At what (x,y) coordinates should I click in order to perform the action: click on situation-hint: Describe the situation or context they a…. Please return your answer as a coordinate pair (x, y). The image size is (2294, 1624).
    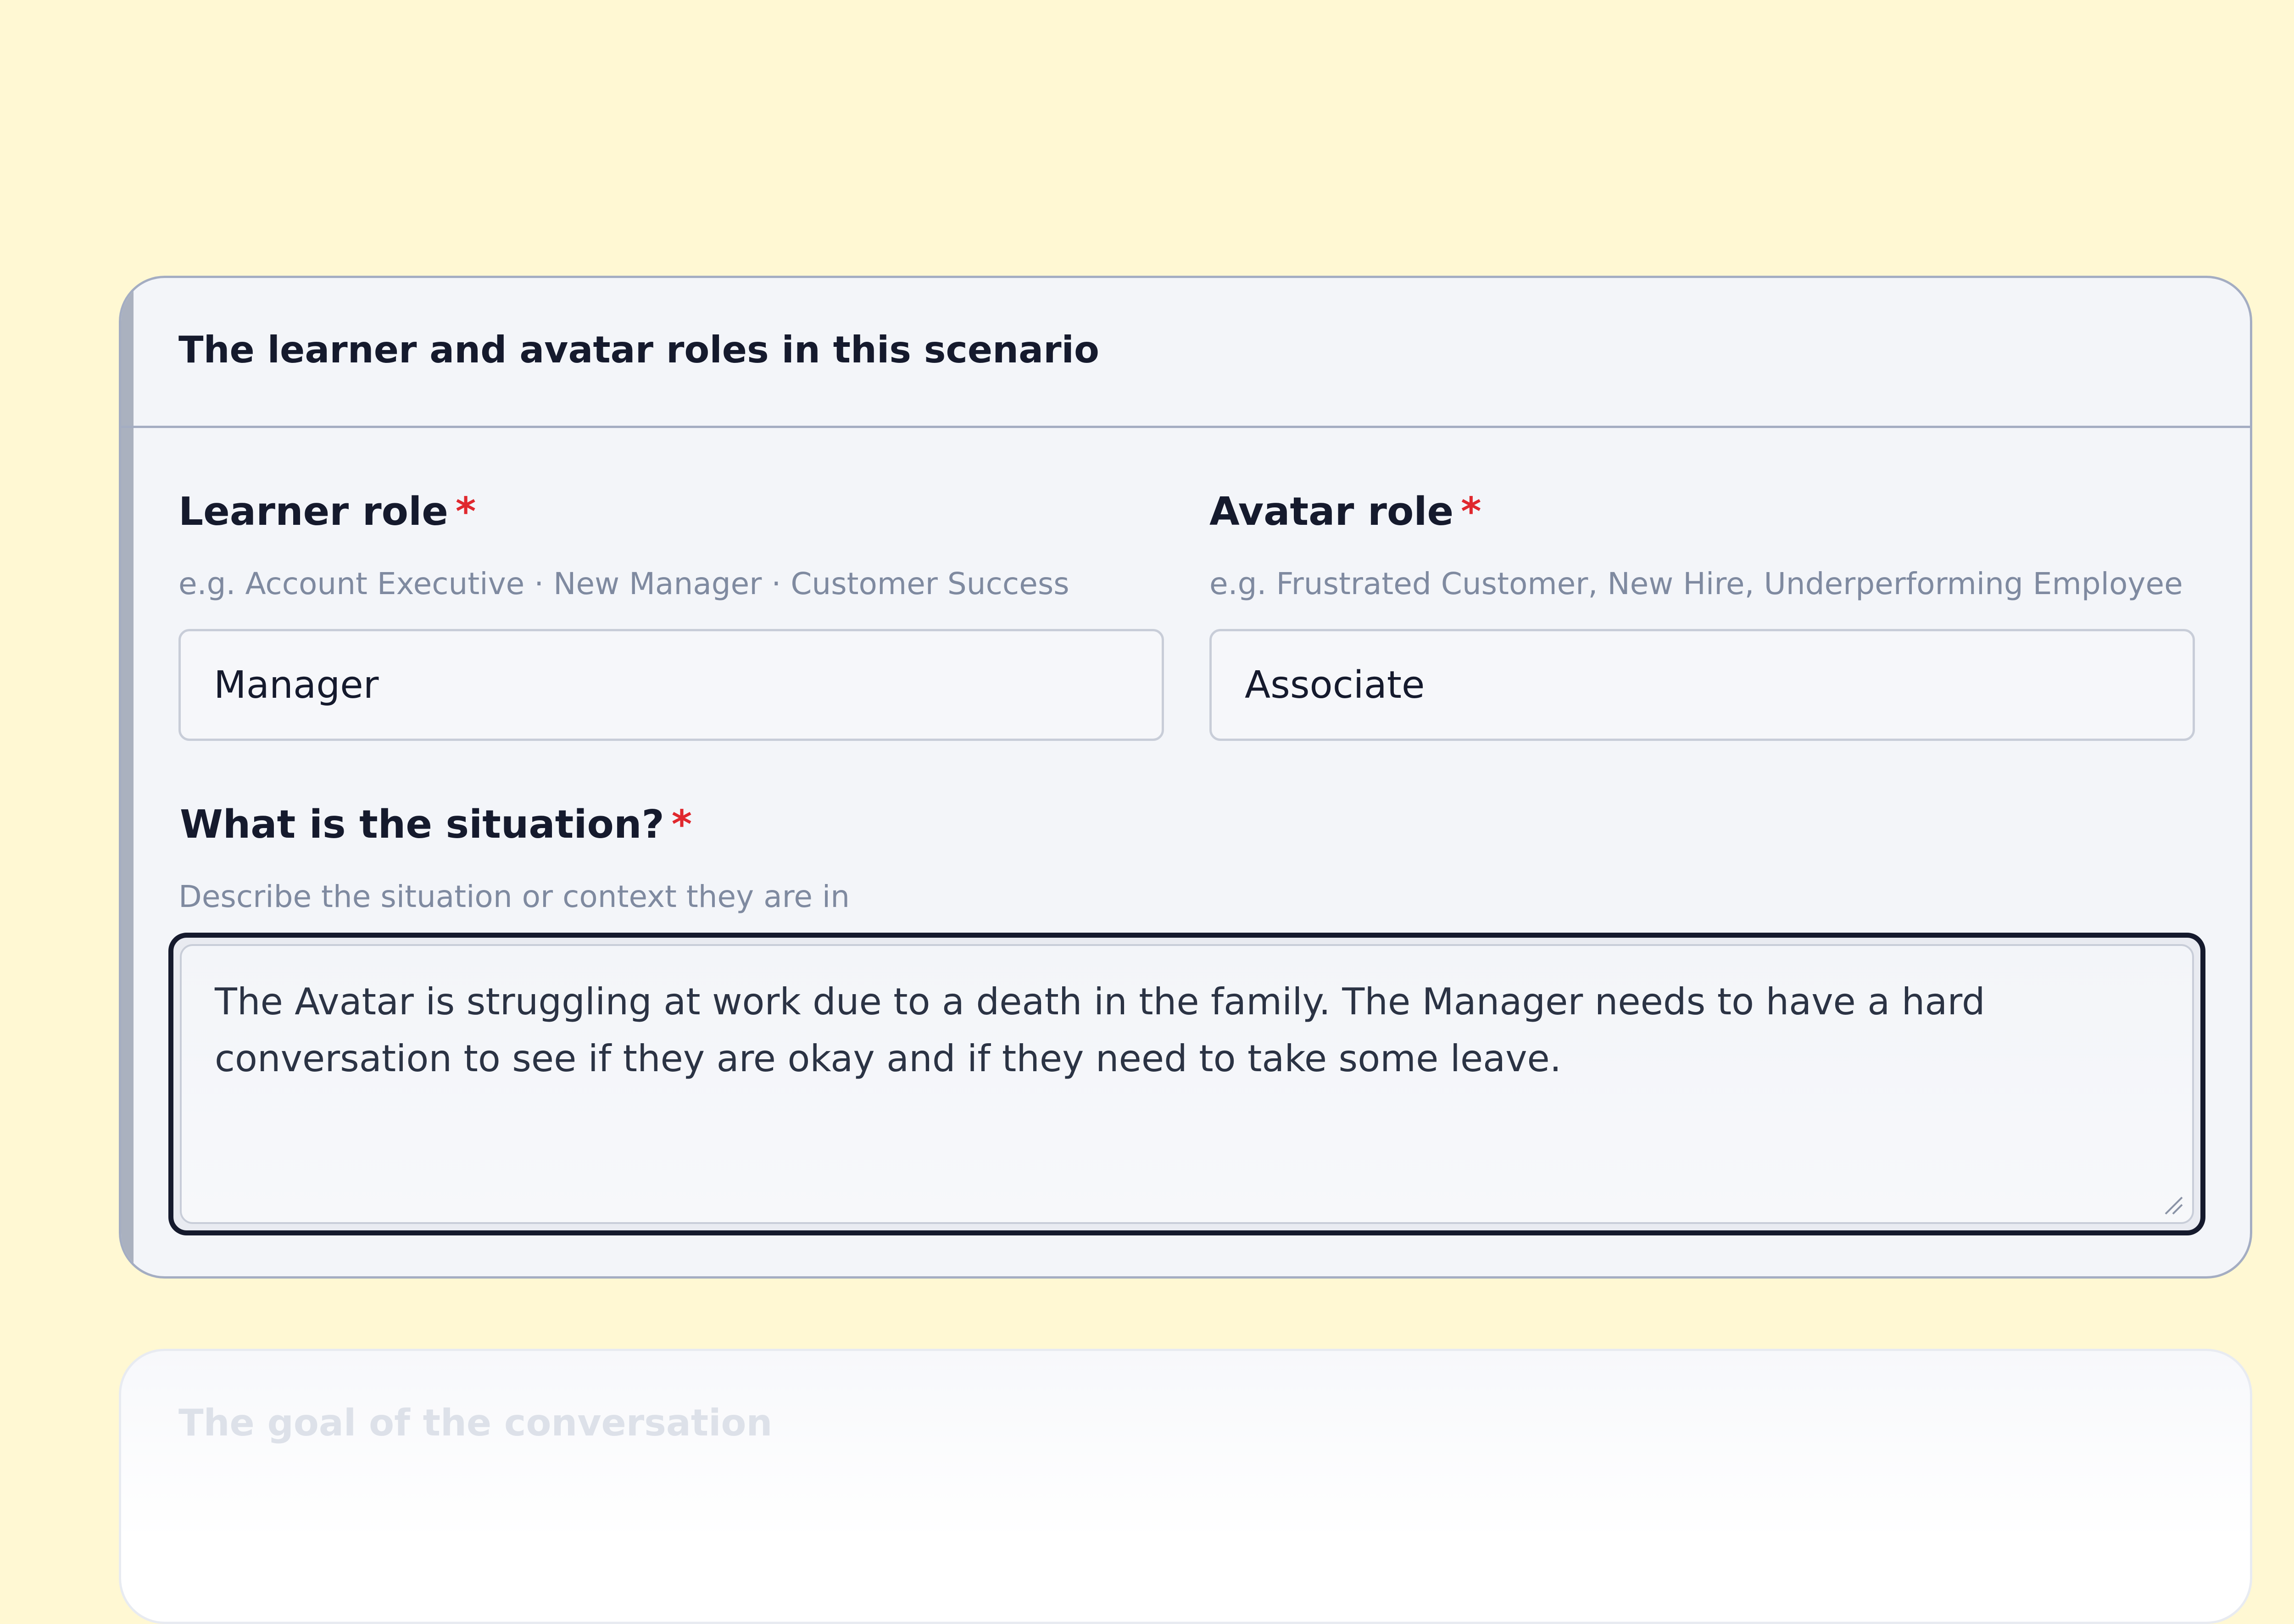
    Looking at the image, I should click on (514, 896).